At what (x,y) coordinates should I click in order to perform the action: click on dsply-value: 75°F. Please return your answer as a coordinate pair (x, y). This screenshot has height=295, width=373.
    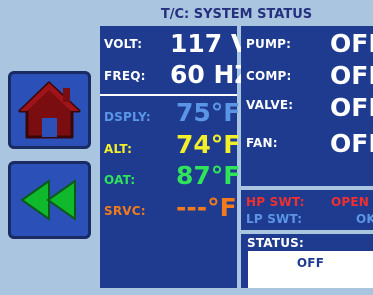
    Looking at the image, I should click on (208, 112).